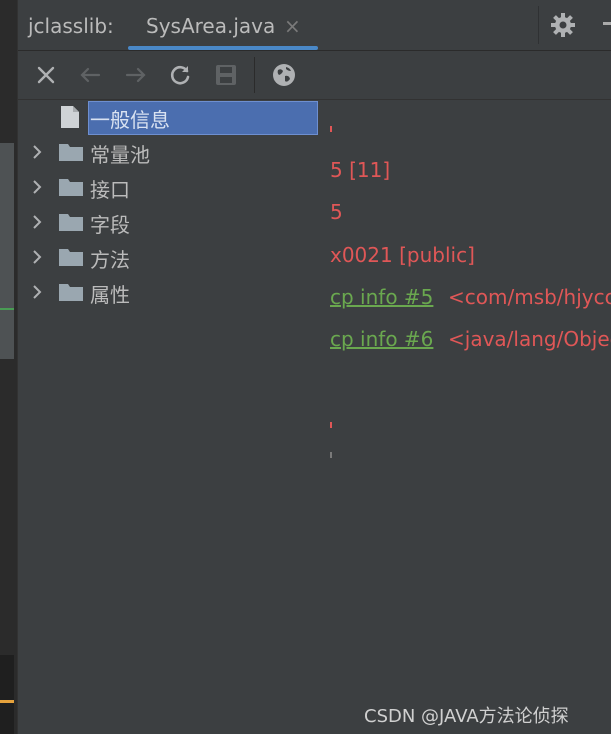 The width and height of the screenshot is (611, 734). I want to click on tree-item-label: 属性, so click(110, 295).